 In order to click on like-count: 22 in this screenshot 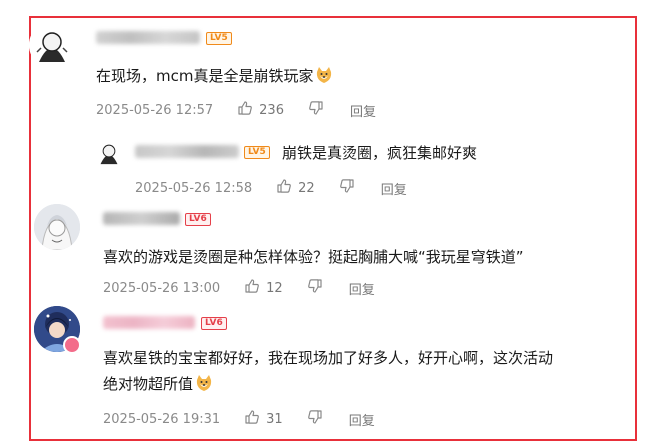, I will do `click(306, 188)`.